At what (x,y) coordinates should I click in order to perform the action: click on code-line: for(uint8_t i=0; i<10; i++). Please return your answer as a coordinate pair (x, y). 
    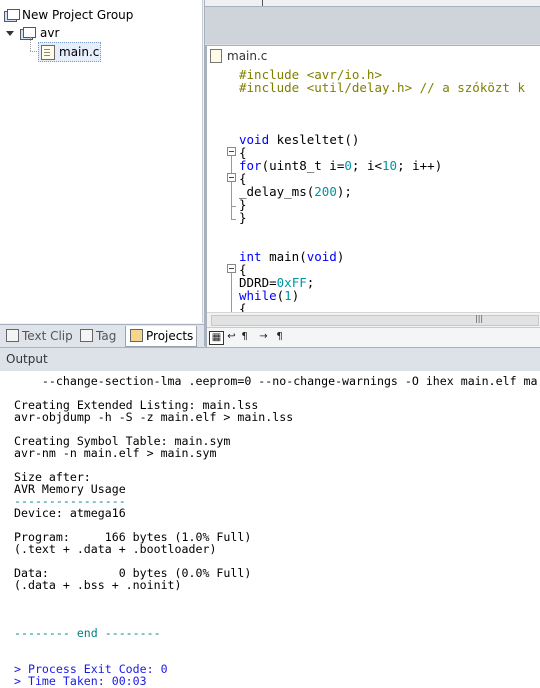
    Looking at the image, I should click on (341, 165).